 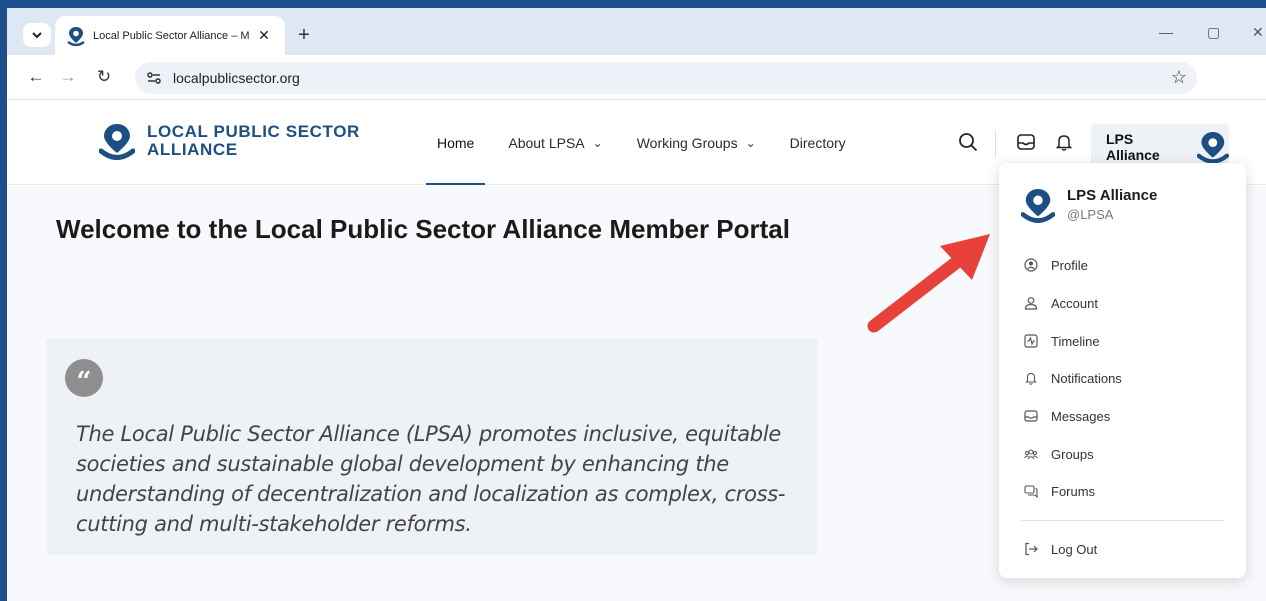 What do you see at coordinates (1031, 303) in the screenshot?
I see `user-icon` at bounding box center [1031, 303].